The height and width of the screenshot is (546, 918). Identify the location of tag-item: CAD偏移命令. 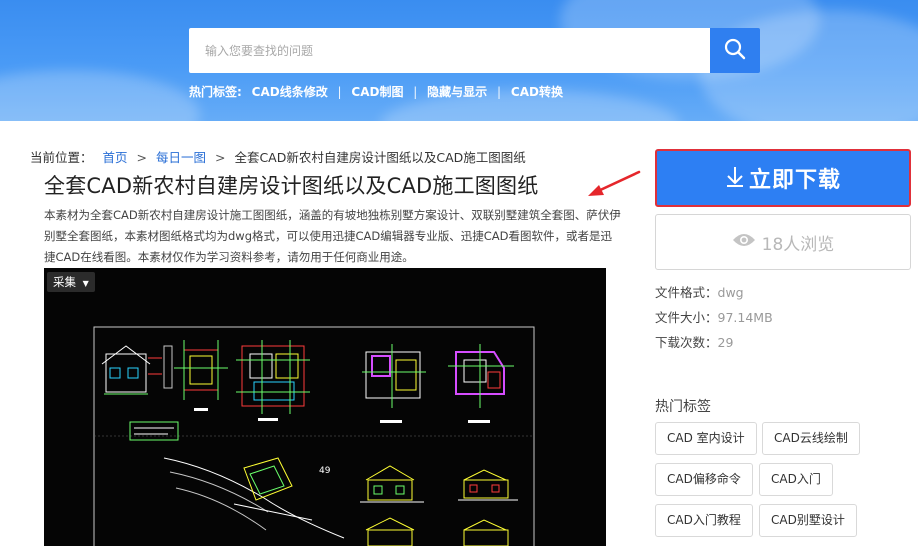
(704, 479).